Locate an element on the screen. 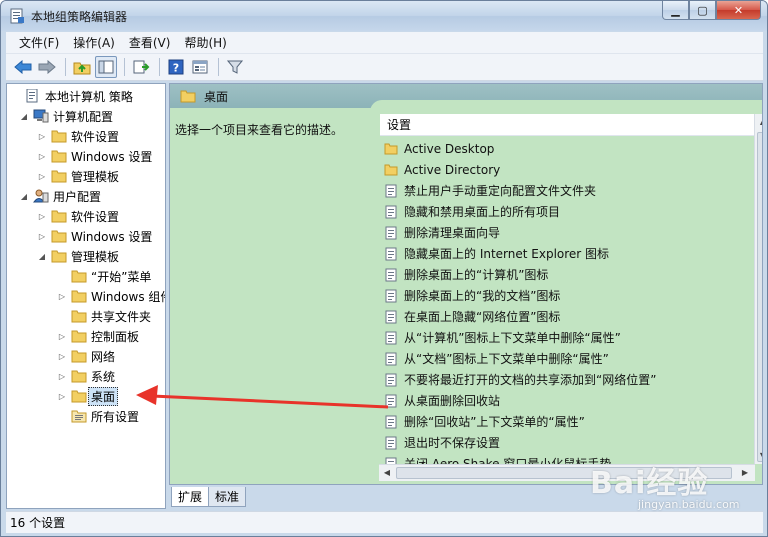  maximize-button: ▢ is located at coordinates (702, 10).